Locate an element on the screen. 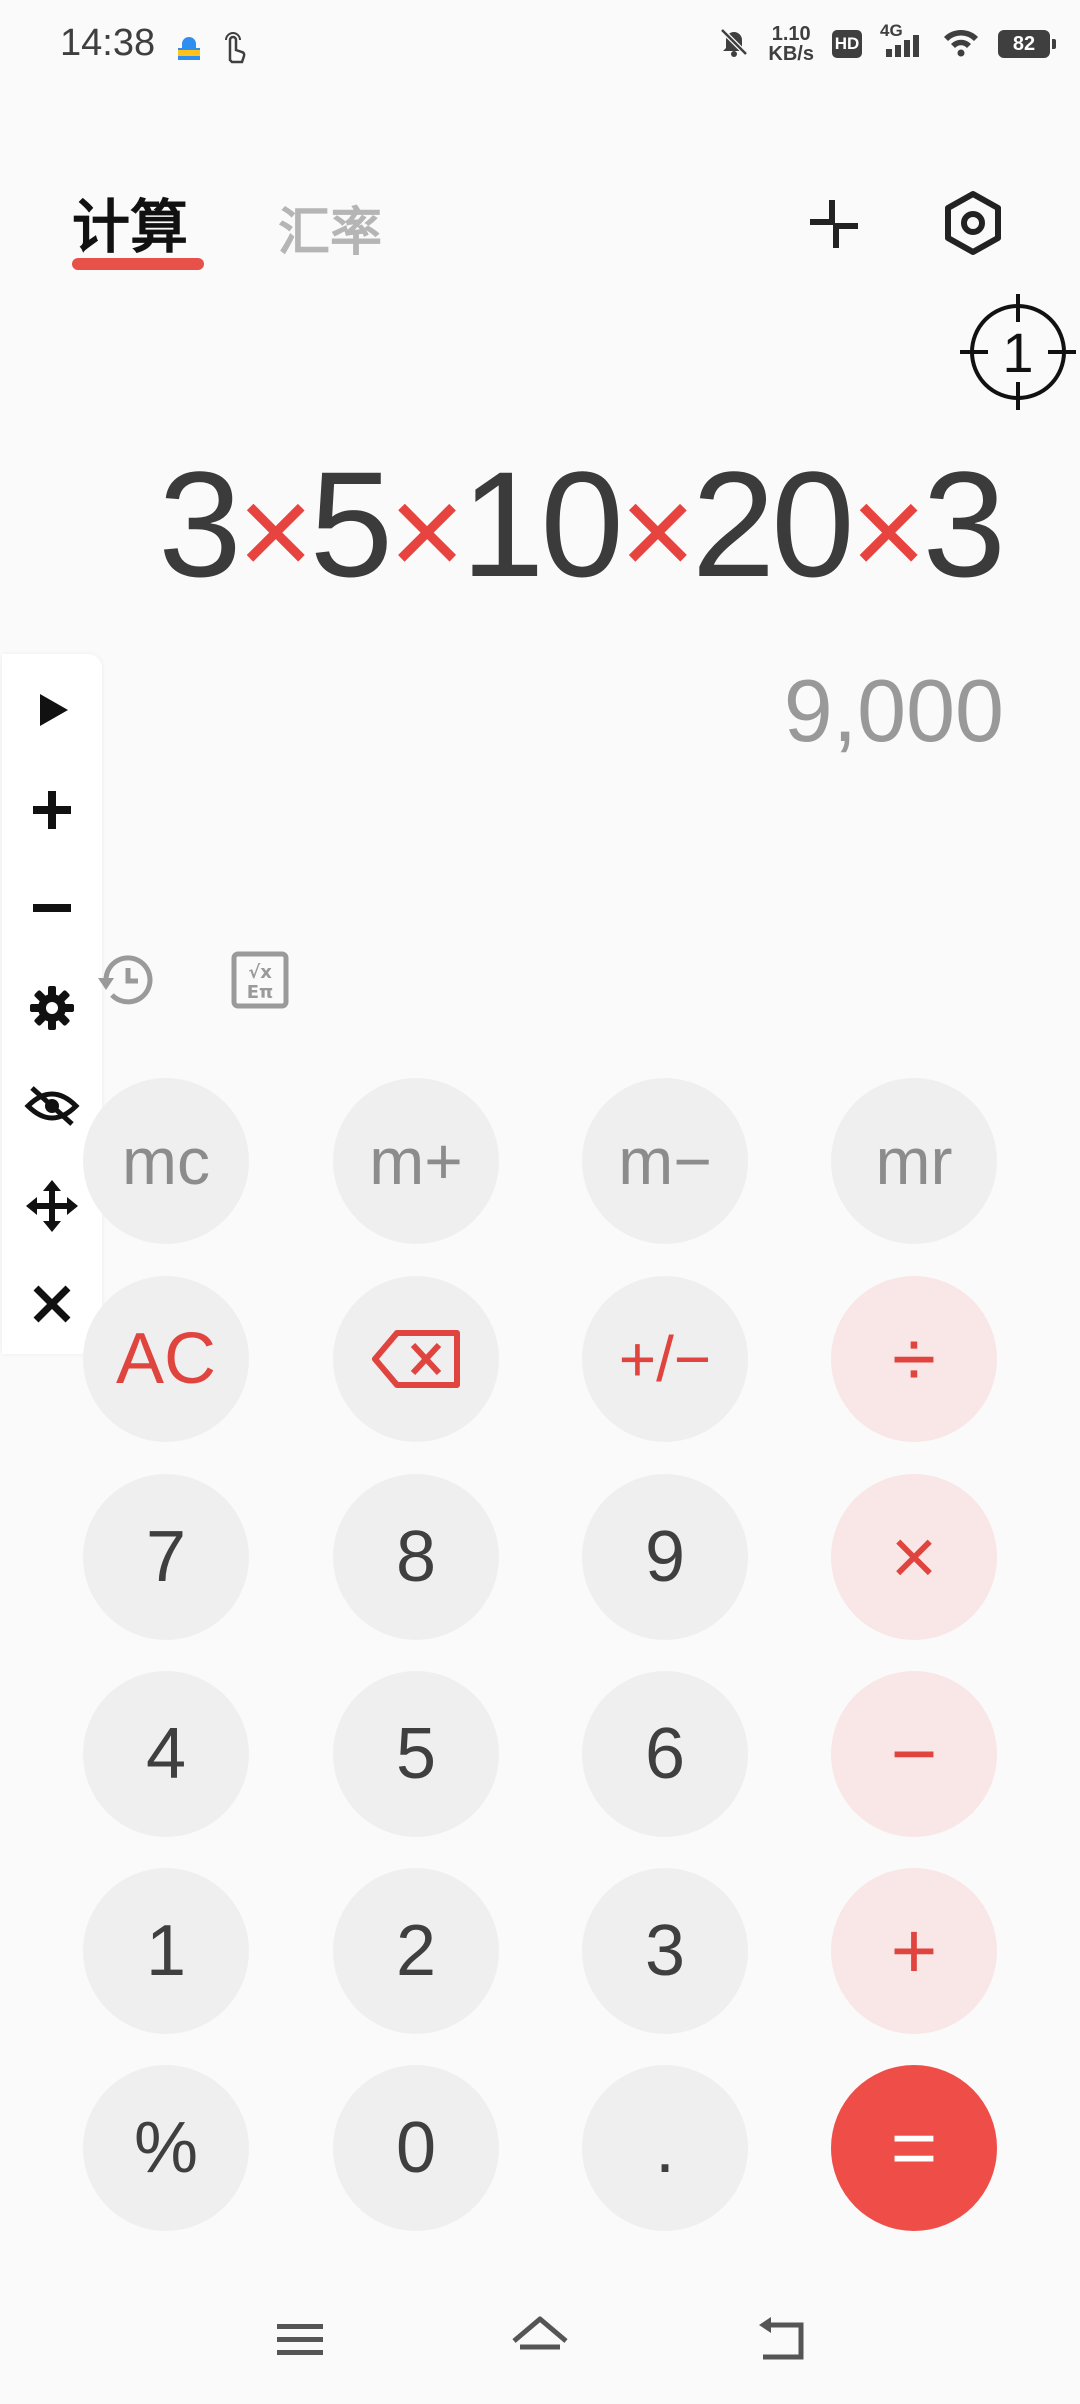  backspace-icon is located at coordinates (416, 1359).